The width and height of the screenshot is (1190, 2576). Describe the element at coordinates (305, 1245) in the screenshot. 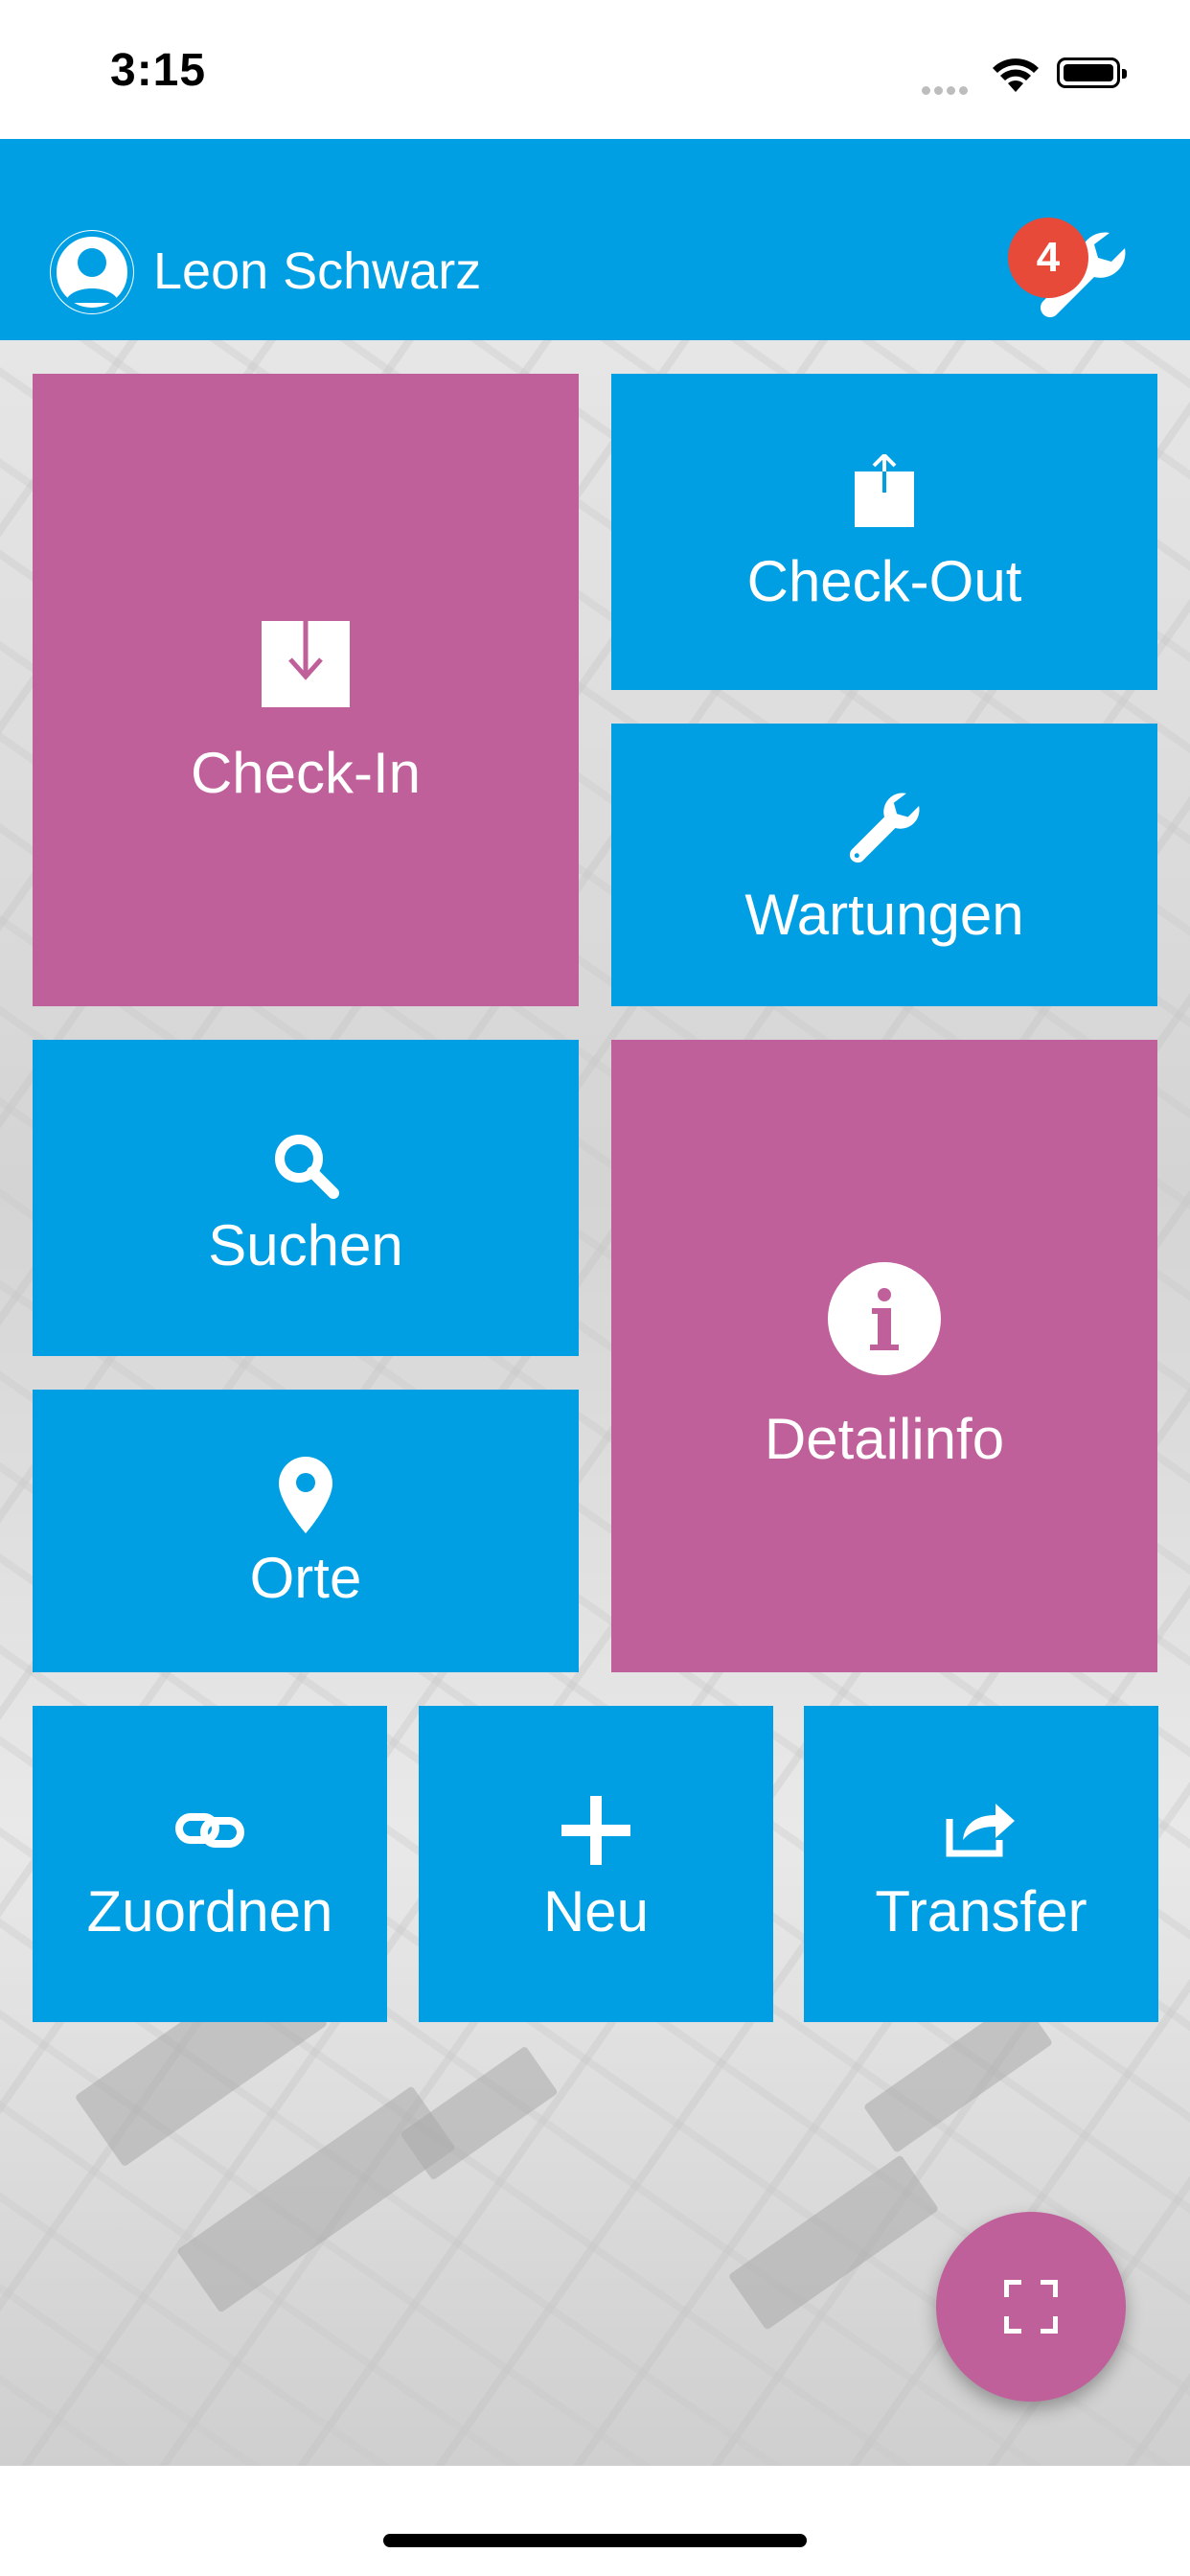

I see `suchen-label: Suchen` at that location.